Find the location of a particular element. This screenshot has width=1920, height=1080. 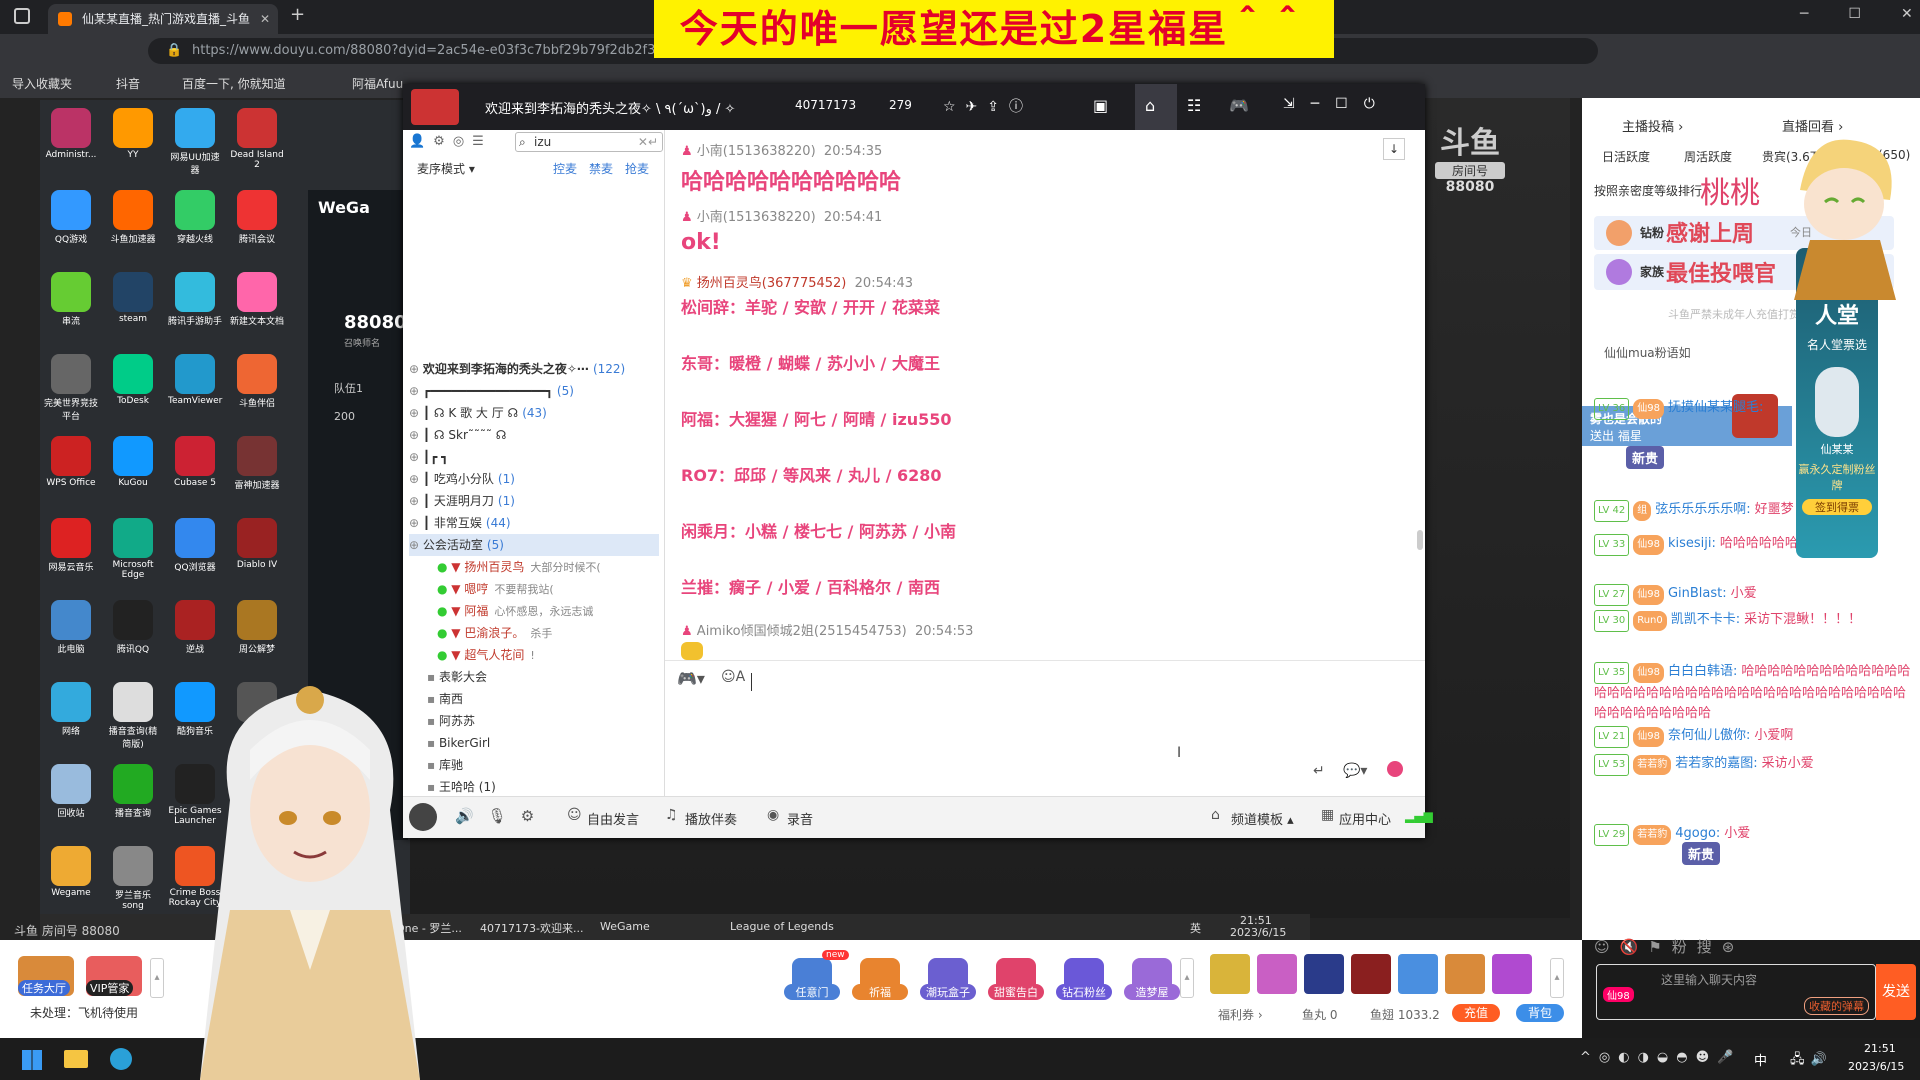

msg1-user: 小南(1513638220) is located at coordinates (756, 151).